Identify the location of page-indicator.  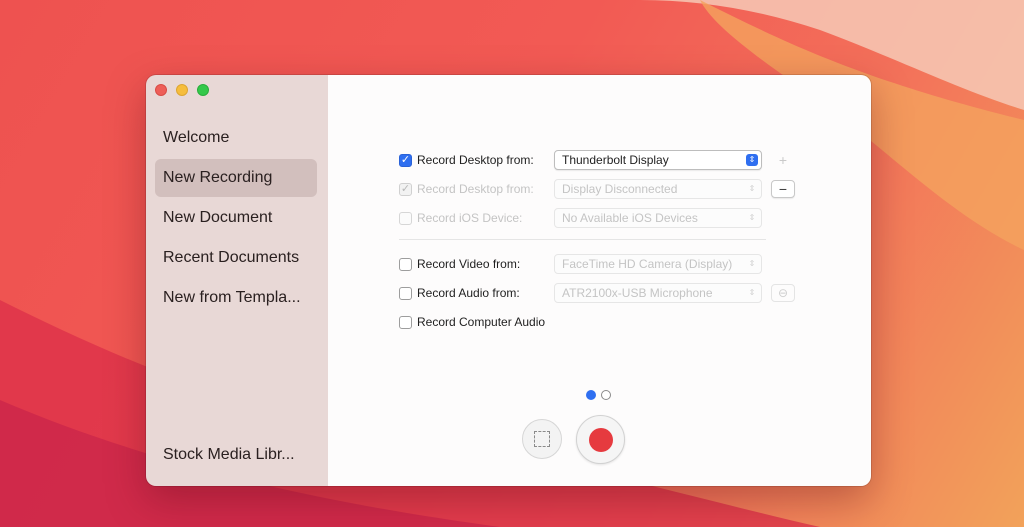
(598, 395).